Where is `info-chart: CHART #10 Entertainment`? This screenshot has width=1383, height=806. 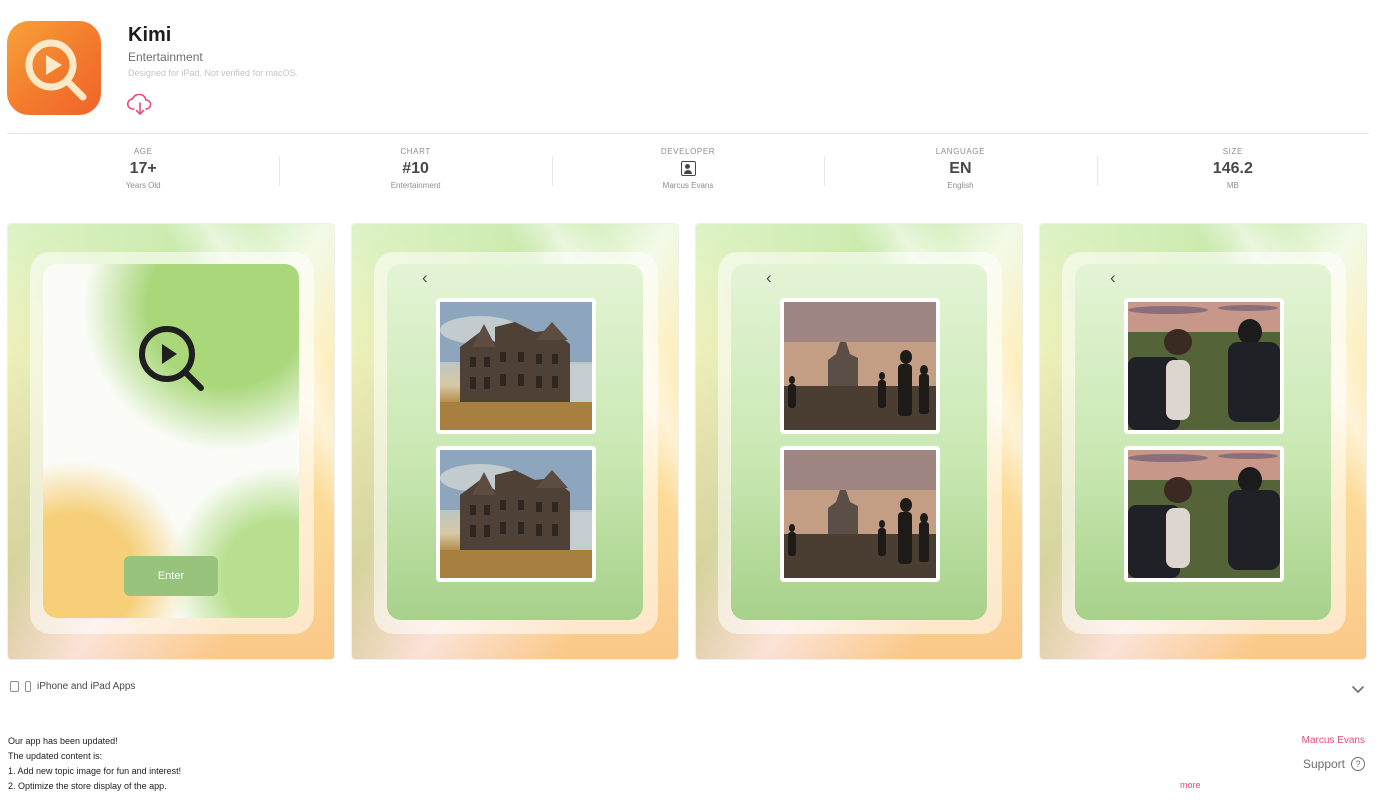
info-chart: CHART #10 Entertainment is located at coordinates (415, 171).